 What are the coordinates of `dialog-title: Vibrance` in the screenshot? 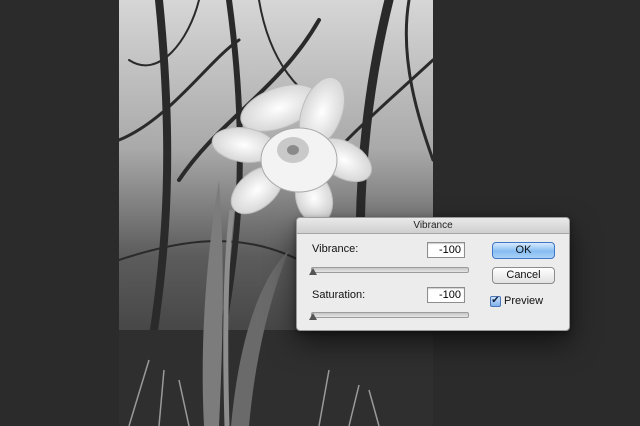 It's located at (433, 226).